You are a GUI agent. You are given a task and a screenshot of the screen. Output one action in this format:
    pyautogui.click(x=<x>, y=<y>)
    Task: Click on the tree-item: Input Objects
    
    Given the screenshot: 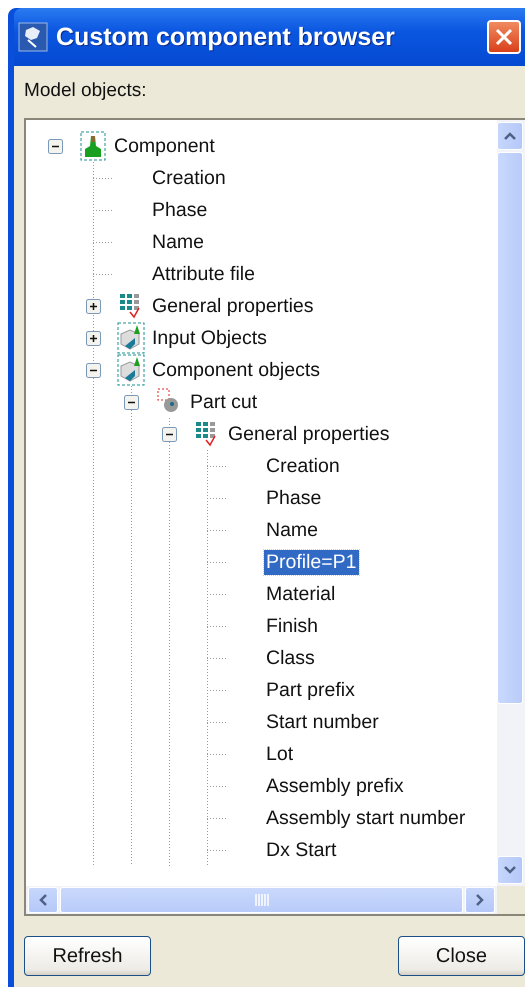 What is the action you would take?
    pyautogui.click(x=209, y=338)
    